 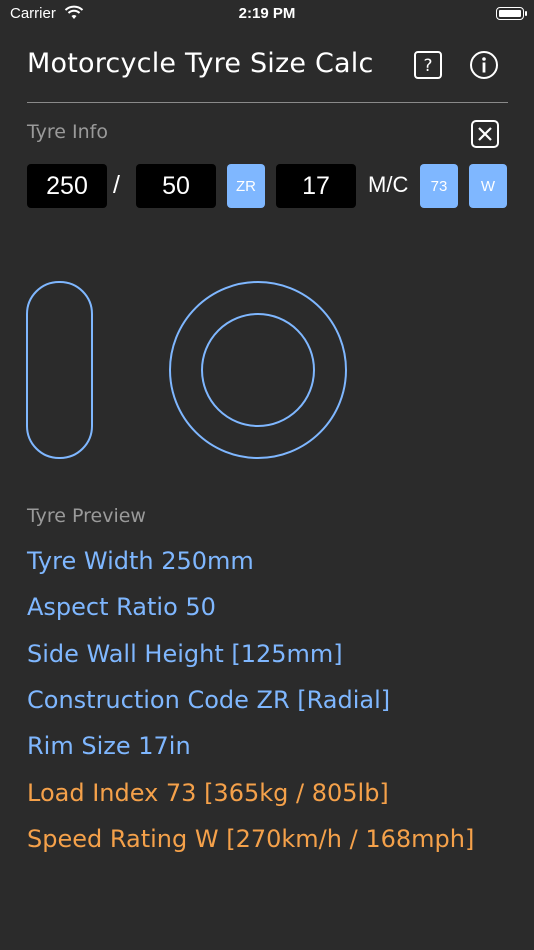 What do you see at coordinates (109, 746) in the screenshot?
I see `rim-size-text: Rim Size 17in` at bounding box center [109, 746].